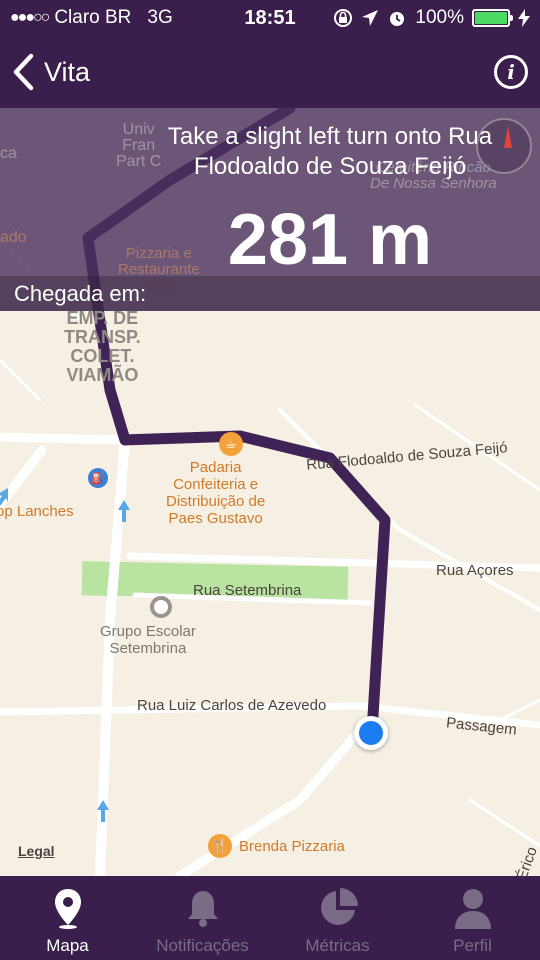  I want to click on school-icon, so click(161, 607).